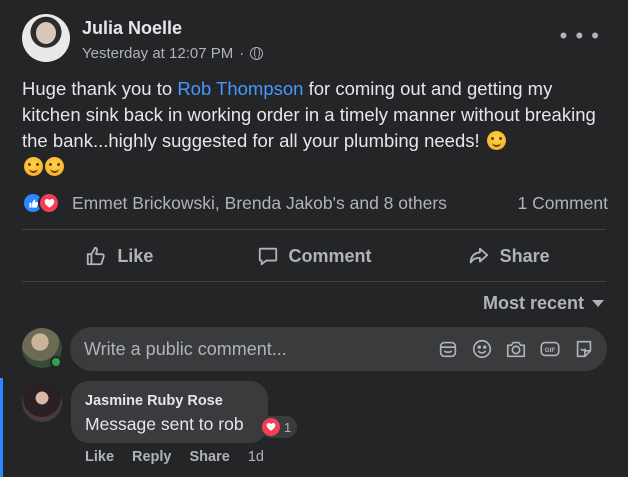  I want to click on comment-composer: GIF, so click(338, 349).